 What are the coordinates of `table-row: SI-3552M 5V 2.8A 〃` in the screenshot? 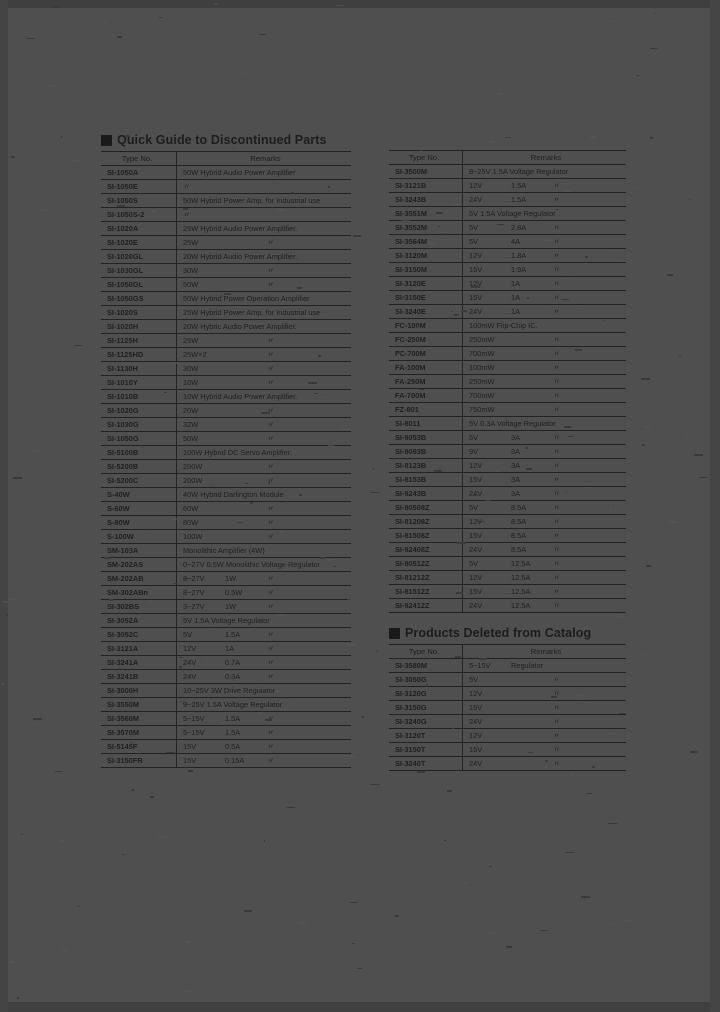 It's located at (507, 227).